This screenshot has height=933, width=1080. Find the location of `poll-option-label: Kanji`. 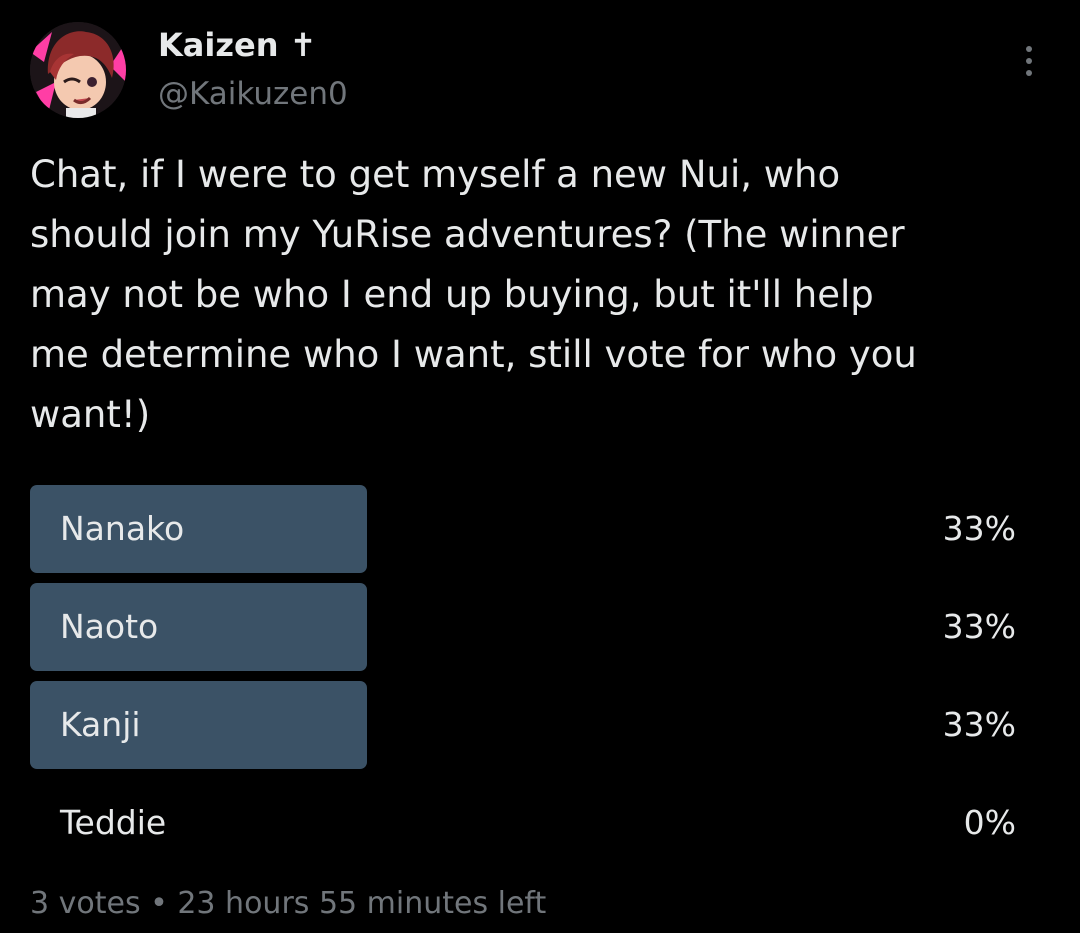

poll-option-label: Kanji is located at coordinates (100, 724).